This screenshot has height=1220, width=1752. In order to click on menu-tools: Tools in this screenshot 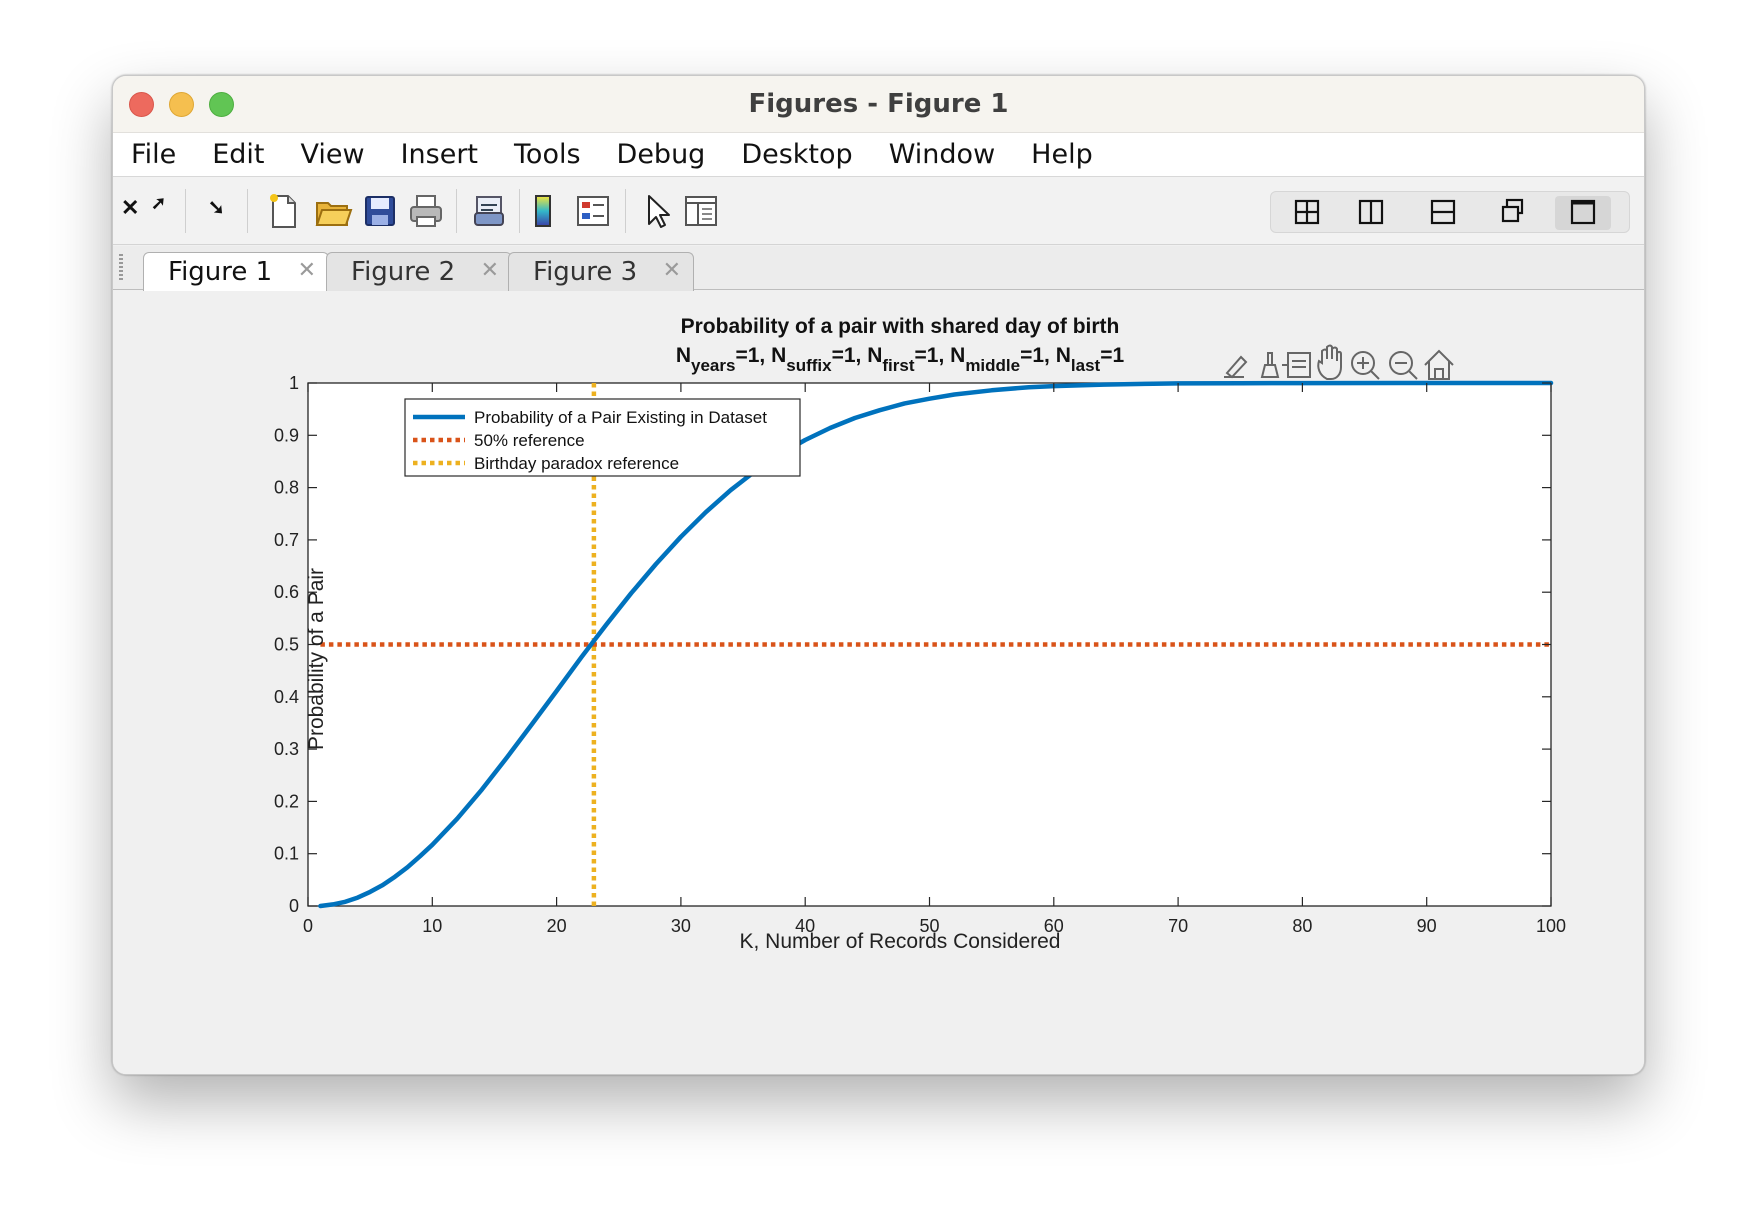, I will do `click(547, 154)`.